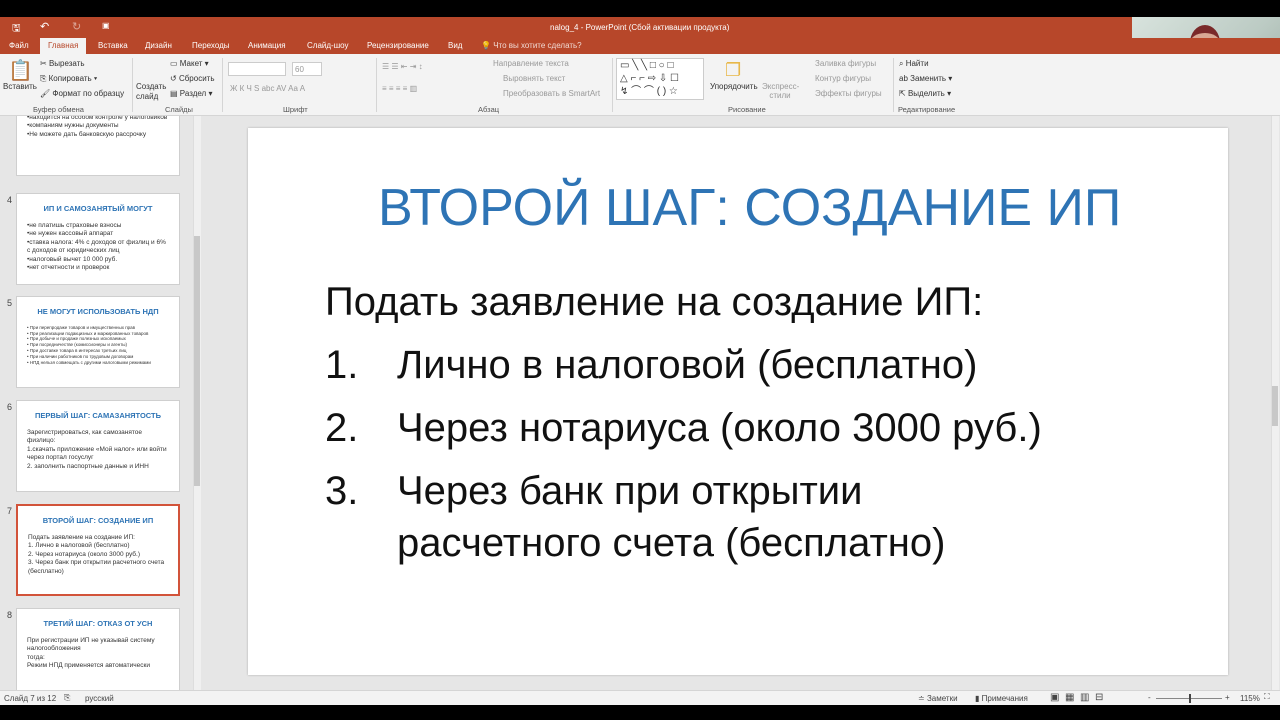 The image size is (1280, 720). I want to click on section-label: Раздел, so click(193, 93).